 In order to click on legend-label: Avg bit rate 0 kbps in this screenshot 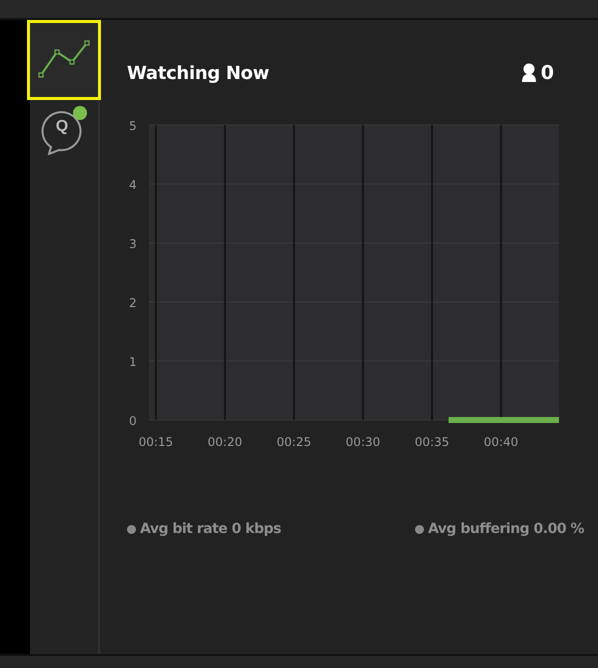, I will do `click(210, 529)`.